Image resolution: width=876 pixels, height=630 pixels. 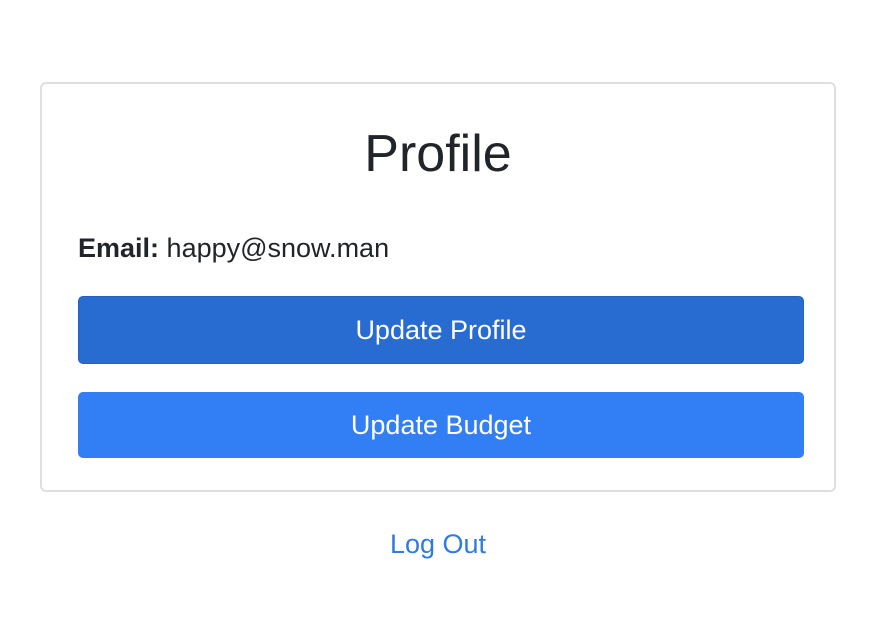 I want to click on update-profile-button: Update Profile, so click(x=441, y=330).